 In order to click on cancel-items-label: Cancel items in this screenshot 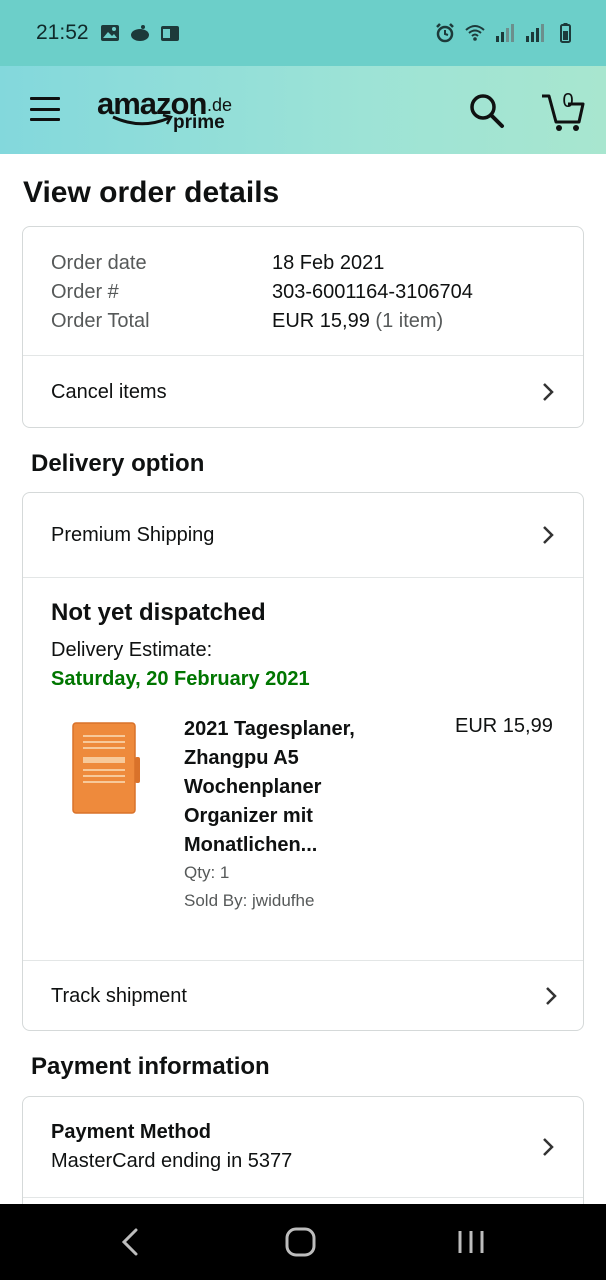, I will do `click(109, 391)`.